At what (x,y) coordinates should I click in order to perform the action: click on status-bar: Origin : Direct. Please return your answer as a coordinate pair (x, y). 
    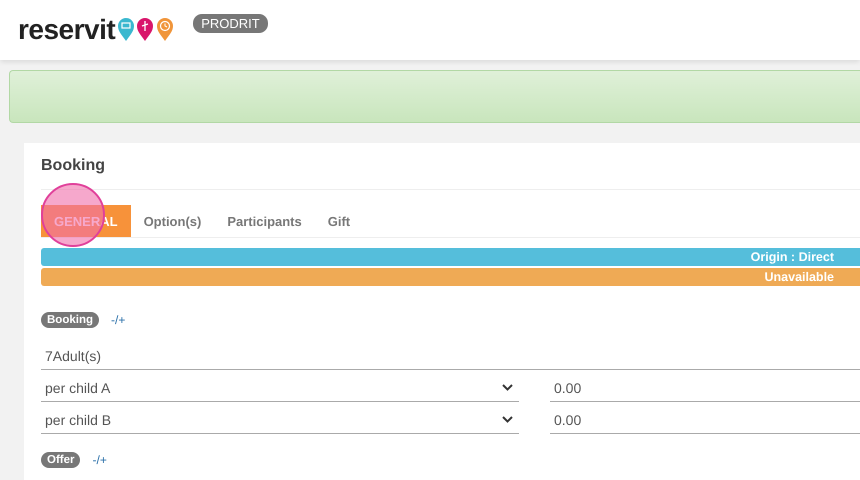
    Looking at the image, I should click on (450, 257).